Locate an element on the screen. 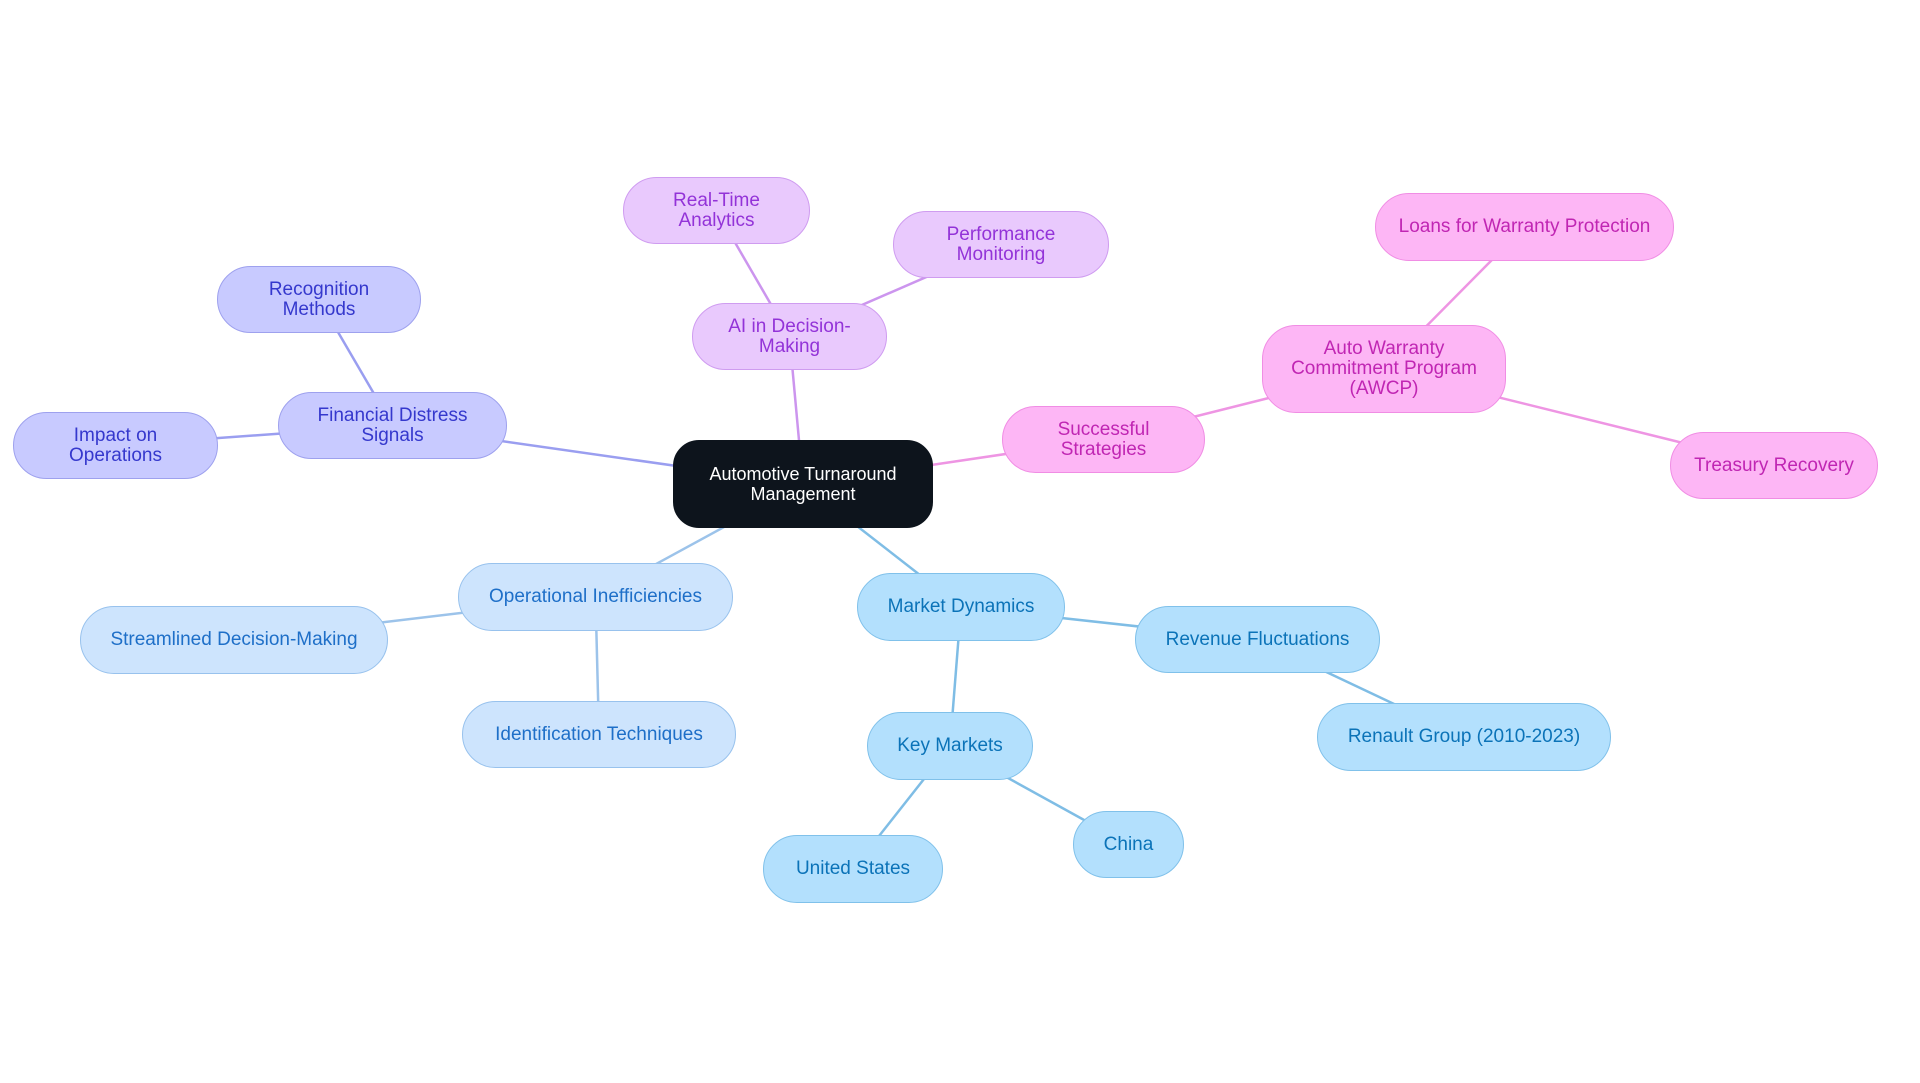  node-label: Key Markets is located at coordinates (950, 745).